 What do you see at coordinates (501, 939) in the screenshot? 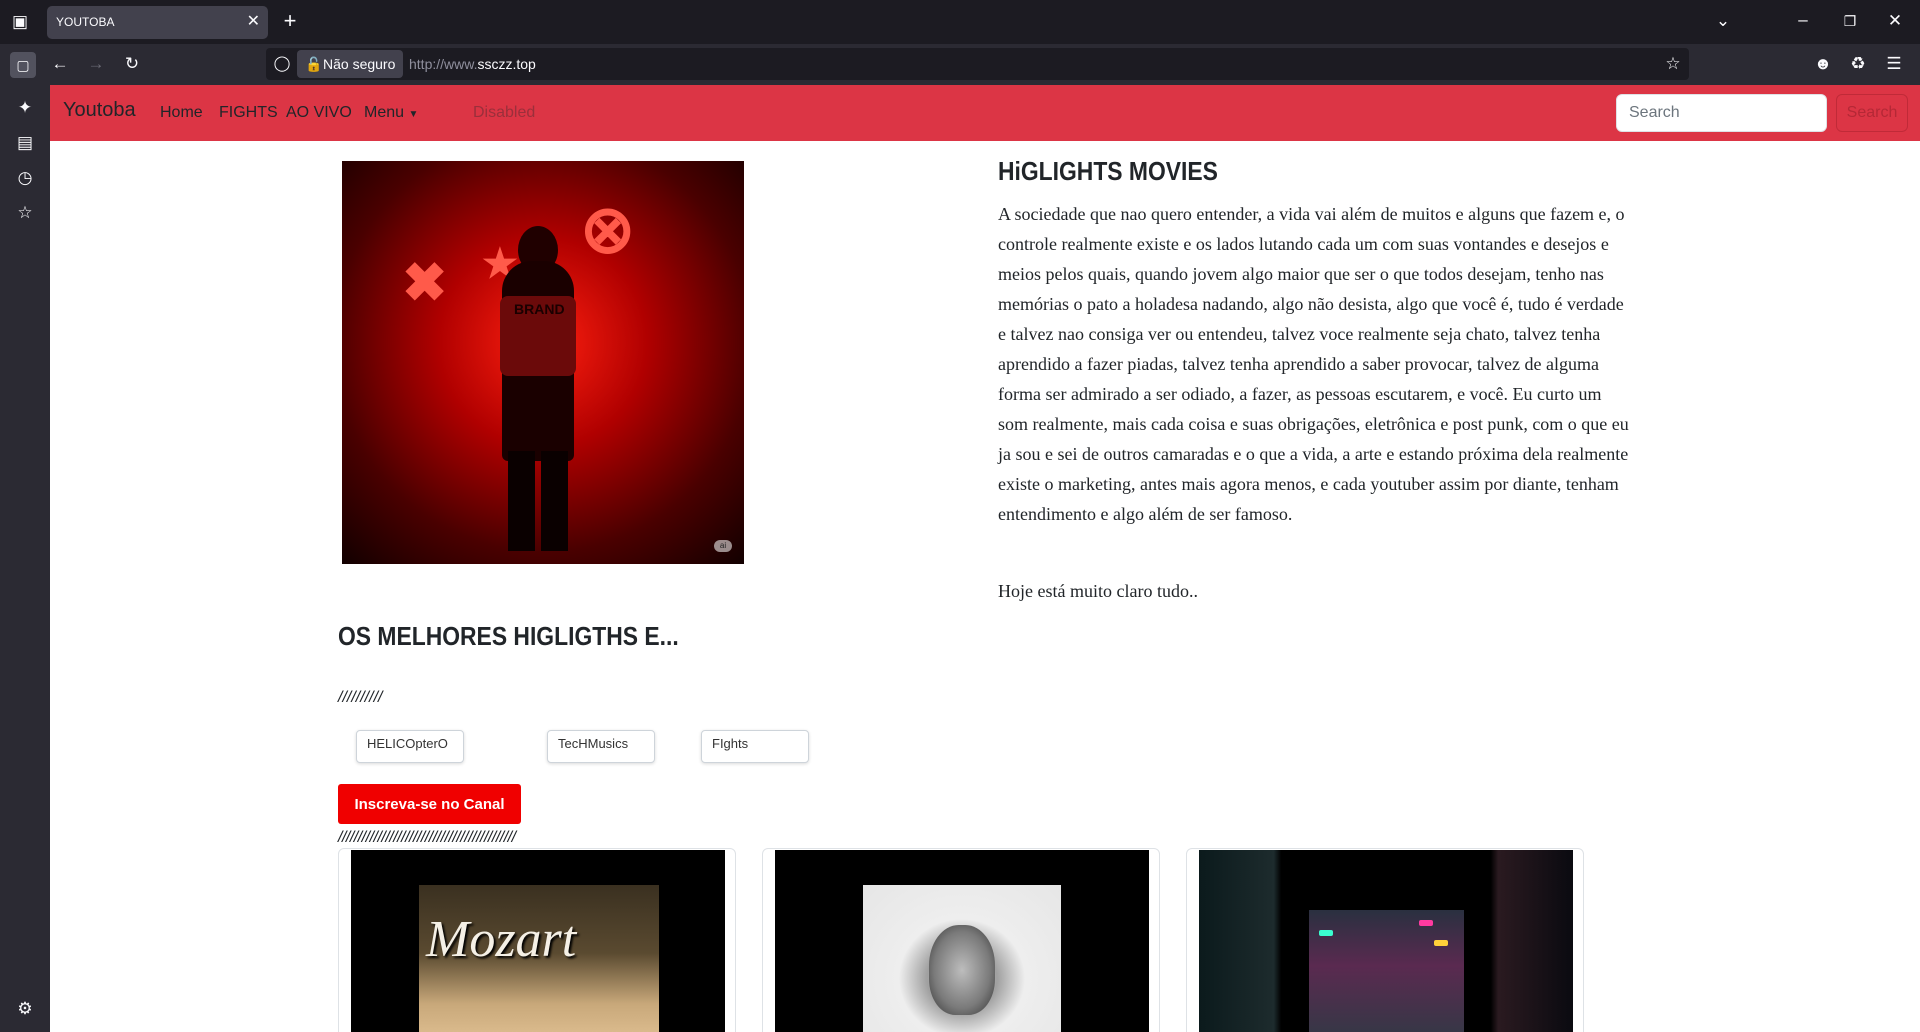
I see `thumbnail-title: Mozart` at bounding box center [501, 939].